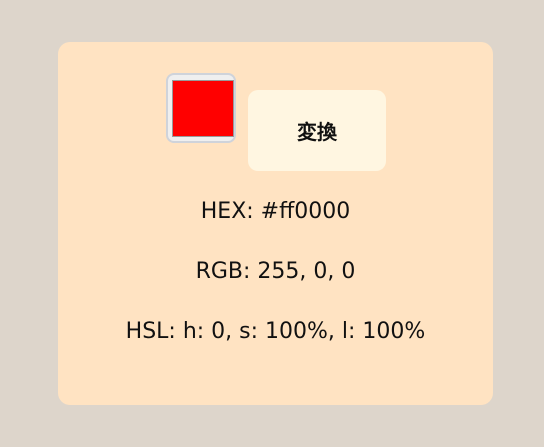 This screenshot has height=447, width=544. What do you see at coordinates (275, 331) in the screenshot?
I see `hsl-value-text: HSL: h: 0, s: 100%, l: 100%` at bounding box center [275, 331].